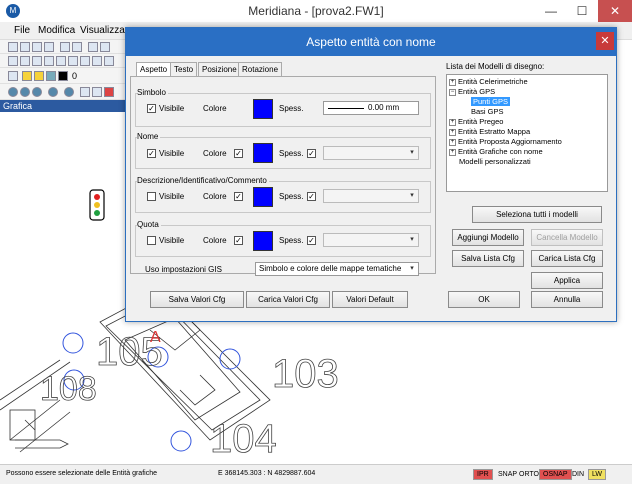 The height and width of the screenshot is (484, 632). Describe the element at coordinates (472, 92) in the screenshot. I see `tree-item-gps: − Entità GPS` at that location.